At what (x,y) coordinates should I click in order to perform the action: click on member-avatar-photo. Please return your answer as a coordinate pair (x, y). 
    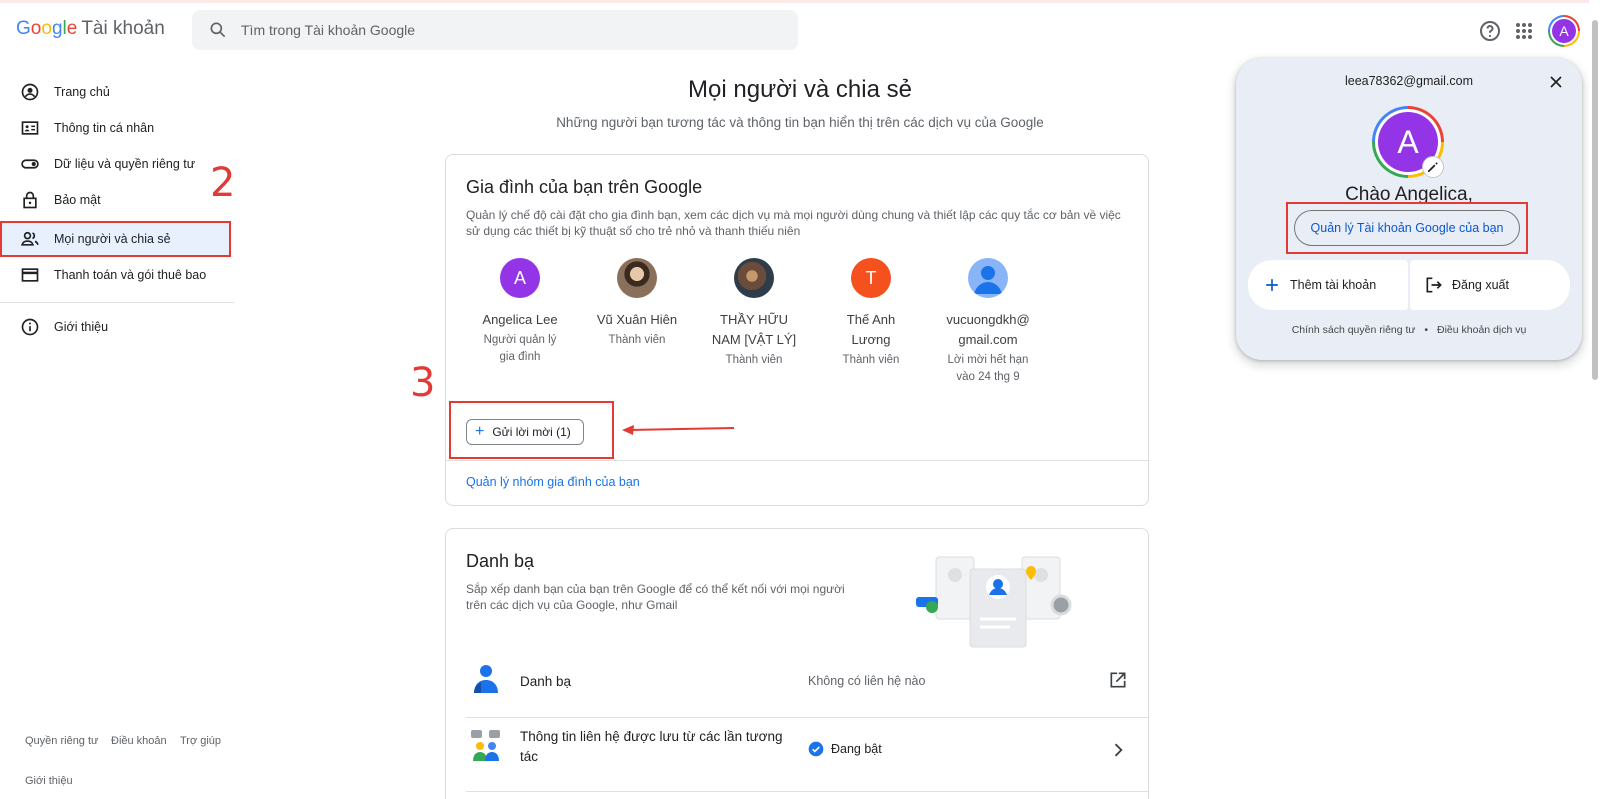
    Looking at the image, I should click on (637, 278).